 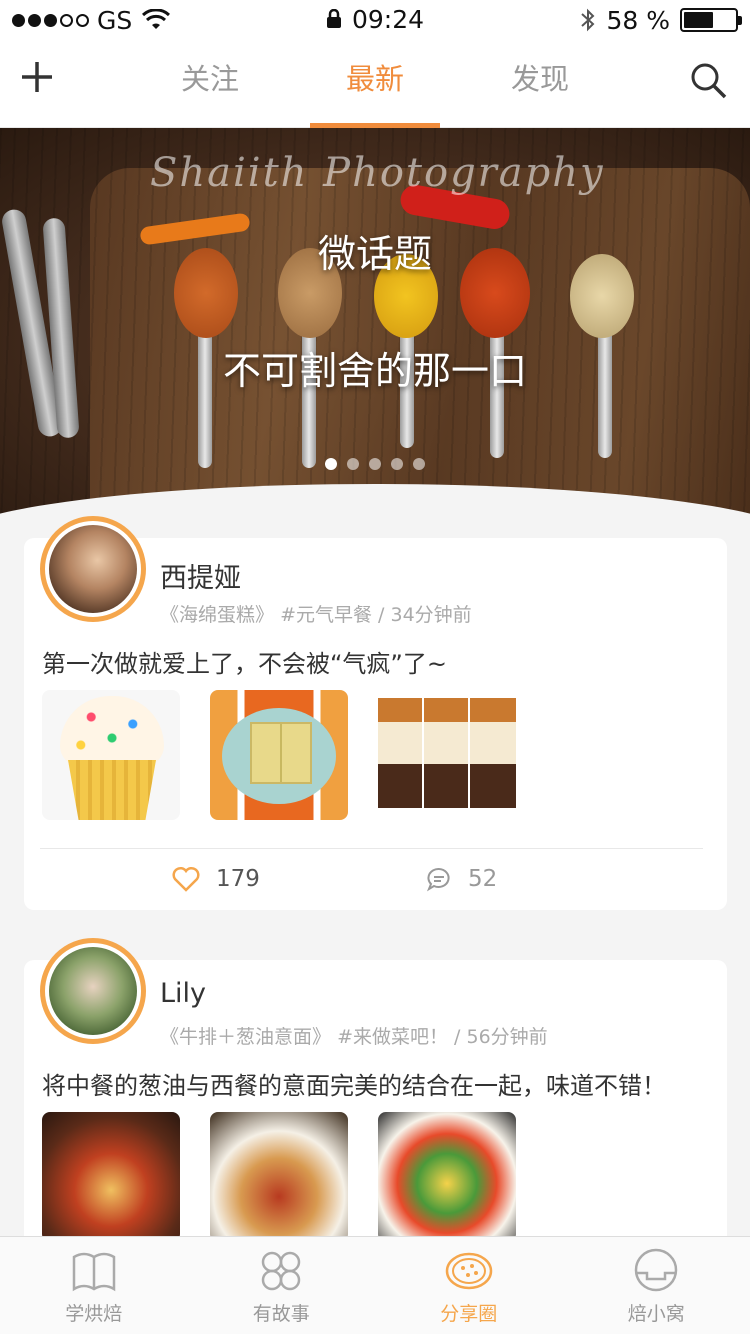 What do you see at coordinates (200, 575) in the screenshot?
I see `post-author: 西提娅` at bounding box center [200, 575].